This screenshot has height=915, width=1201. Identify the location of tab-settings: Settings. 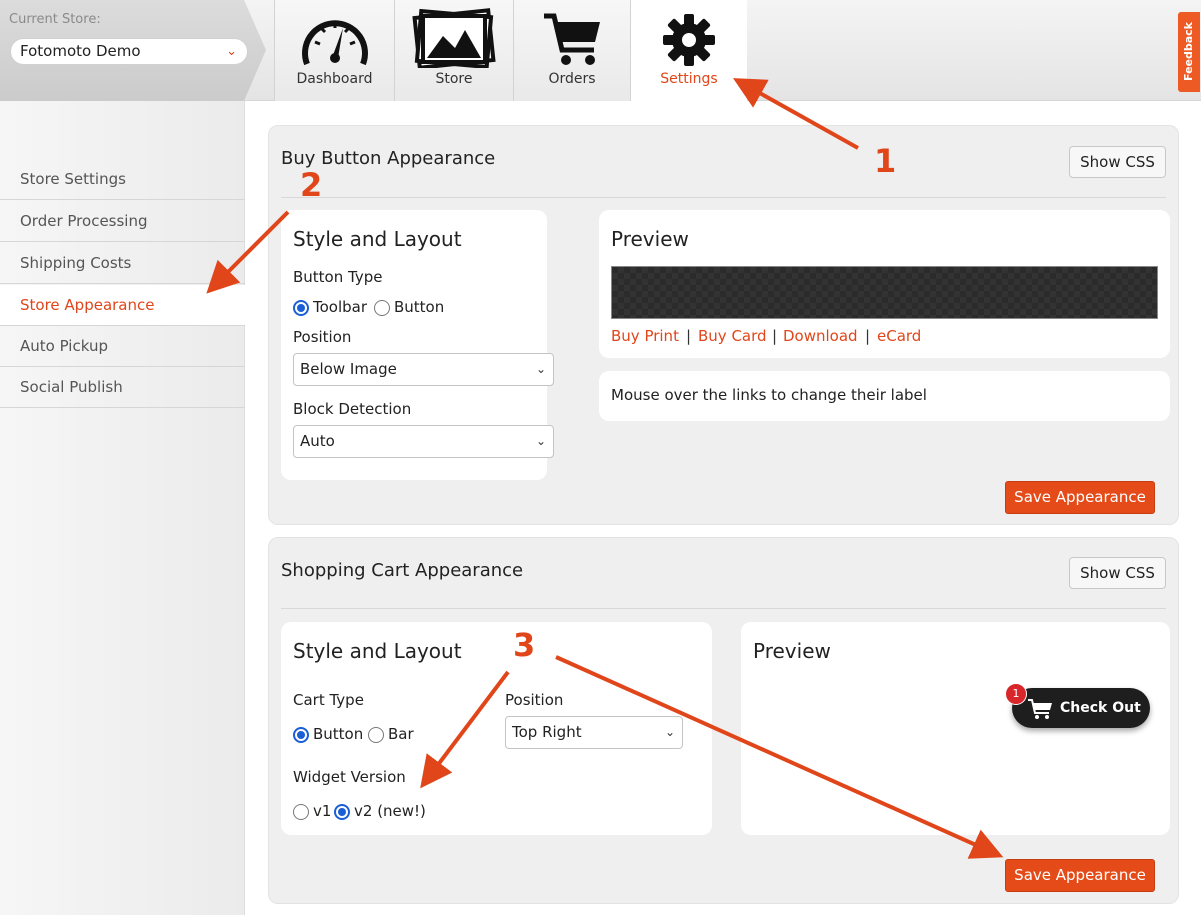
(688, 50).